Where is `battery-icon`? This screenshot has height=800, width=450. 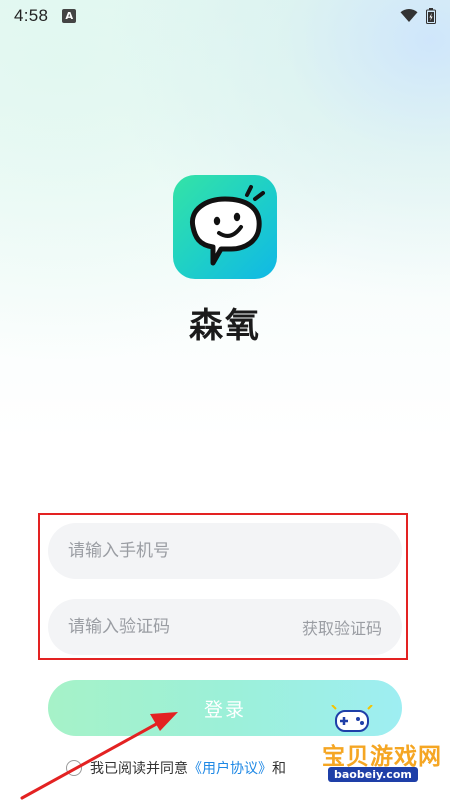 battery-icon is located at coordinates (431, 16).